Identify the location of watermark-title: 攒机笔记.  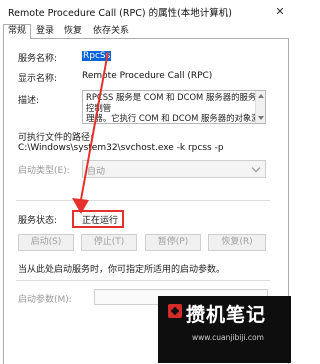
(226, 315).